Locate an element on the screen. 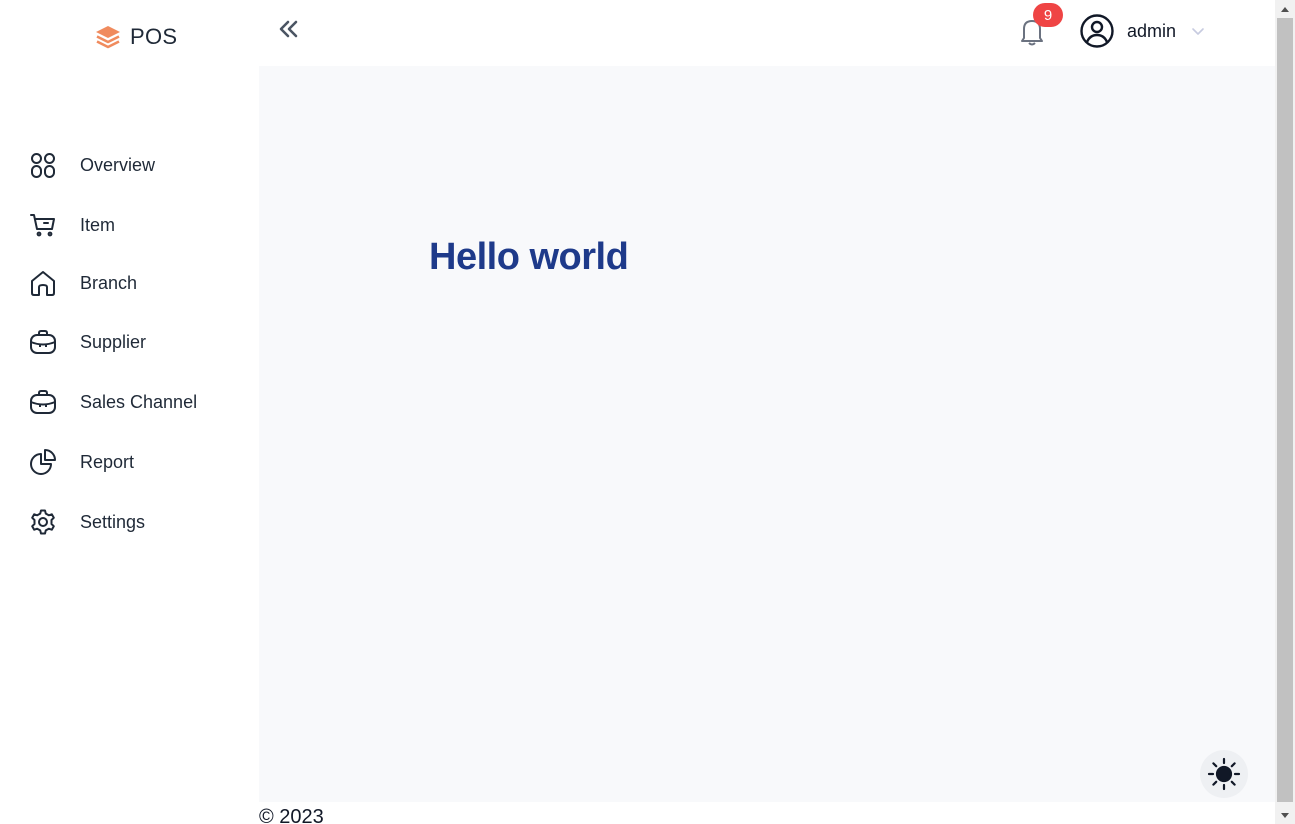 The width and height of the screenshot is (1295, 824). sidebar-item-overview: Overview is located at coordinates (138, 165).